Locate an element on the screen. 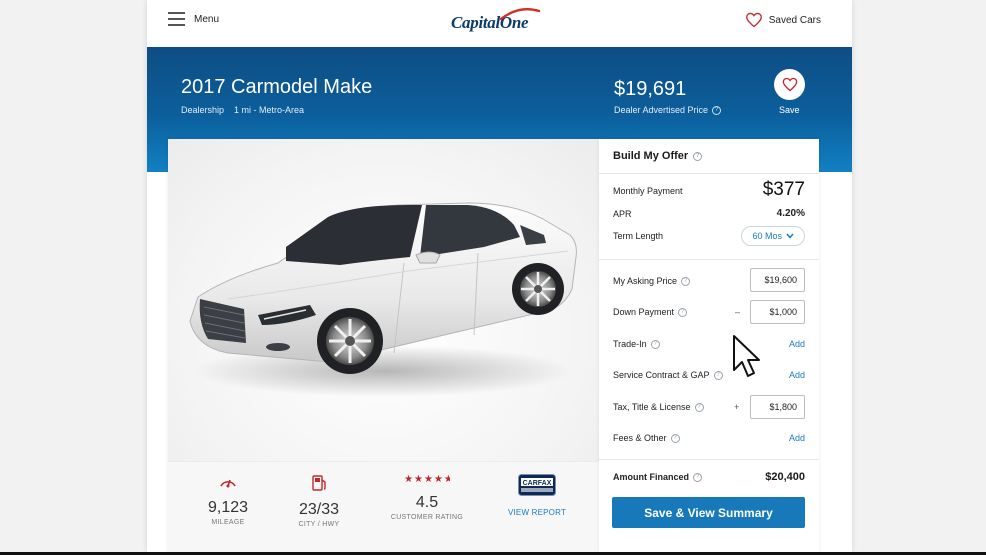 The image size is (986, 555). apr-value: 4.20% is located at coordinates (790, 213).